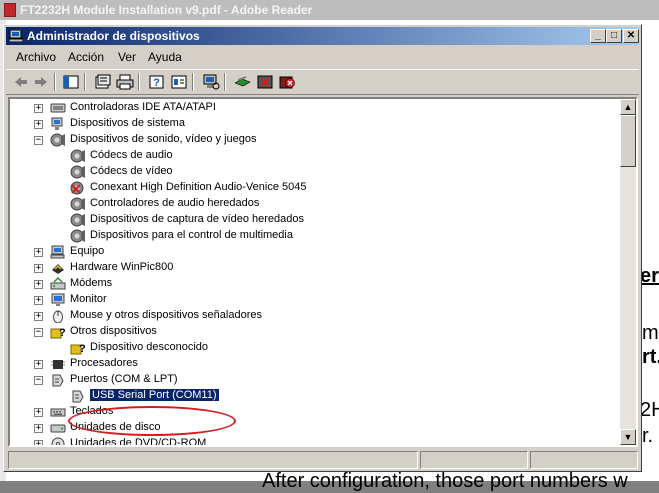 This screenshot has height=493, width=659. I want to click on tree-item: − Puertos (COM & LPT), so click(315, 380).